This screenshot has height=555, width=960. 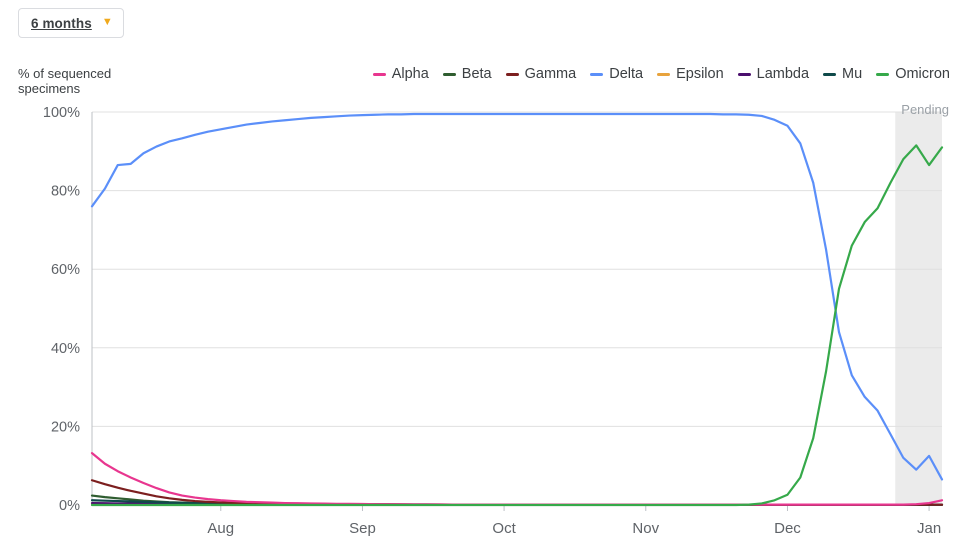 I want to click on legend-swatch-mu, so click(x=830, y=74).